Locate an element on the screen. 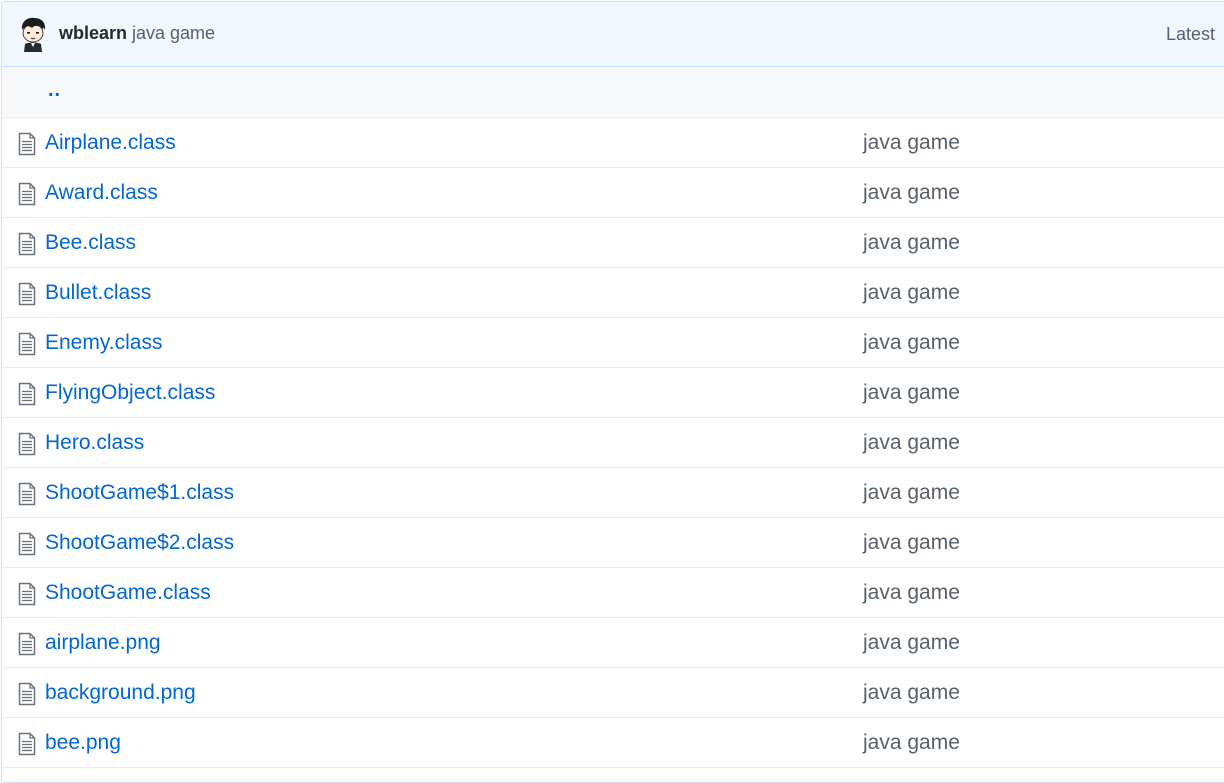 The width and height of the screenshot is (1224, 783). parent-directory-row: .. is located at coordinates (613, 92).